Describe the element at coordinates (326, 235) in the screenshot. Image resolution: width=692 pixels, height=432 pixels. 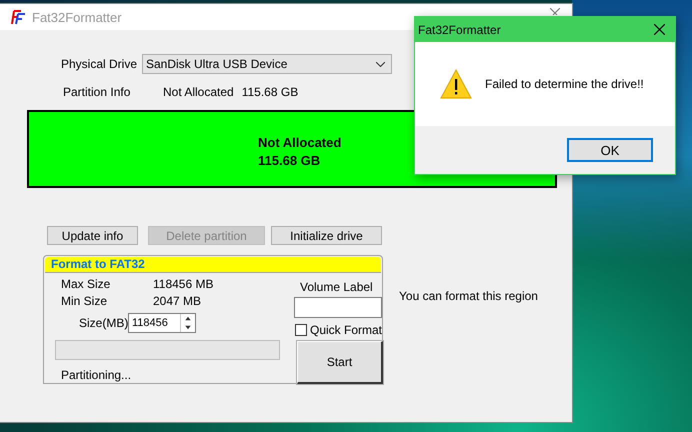
I see `action-button: Initialize drive` at that location.